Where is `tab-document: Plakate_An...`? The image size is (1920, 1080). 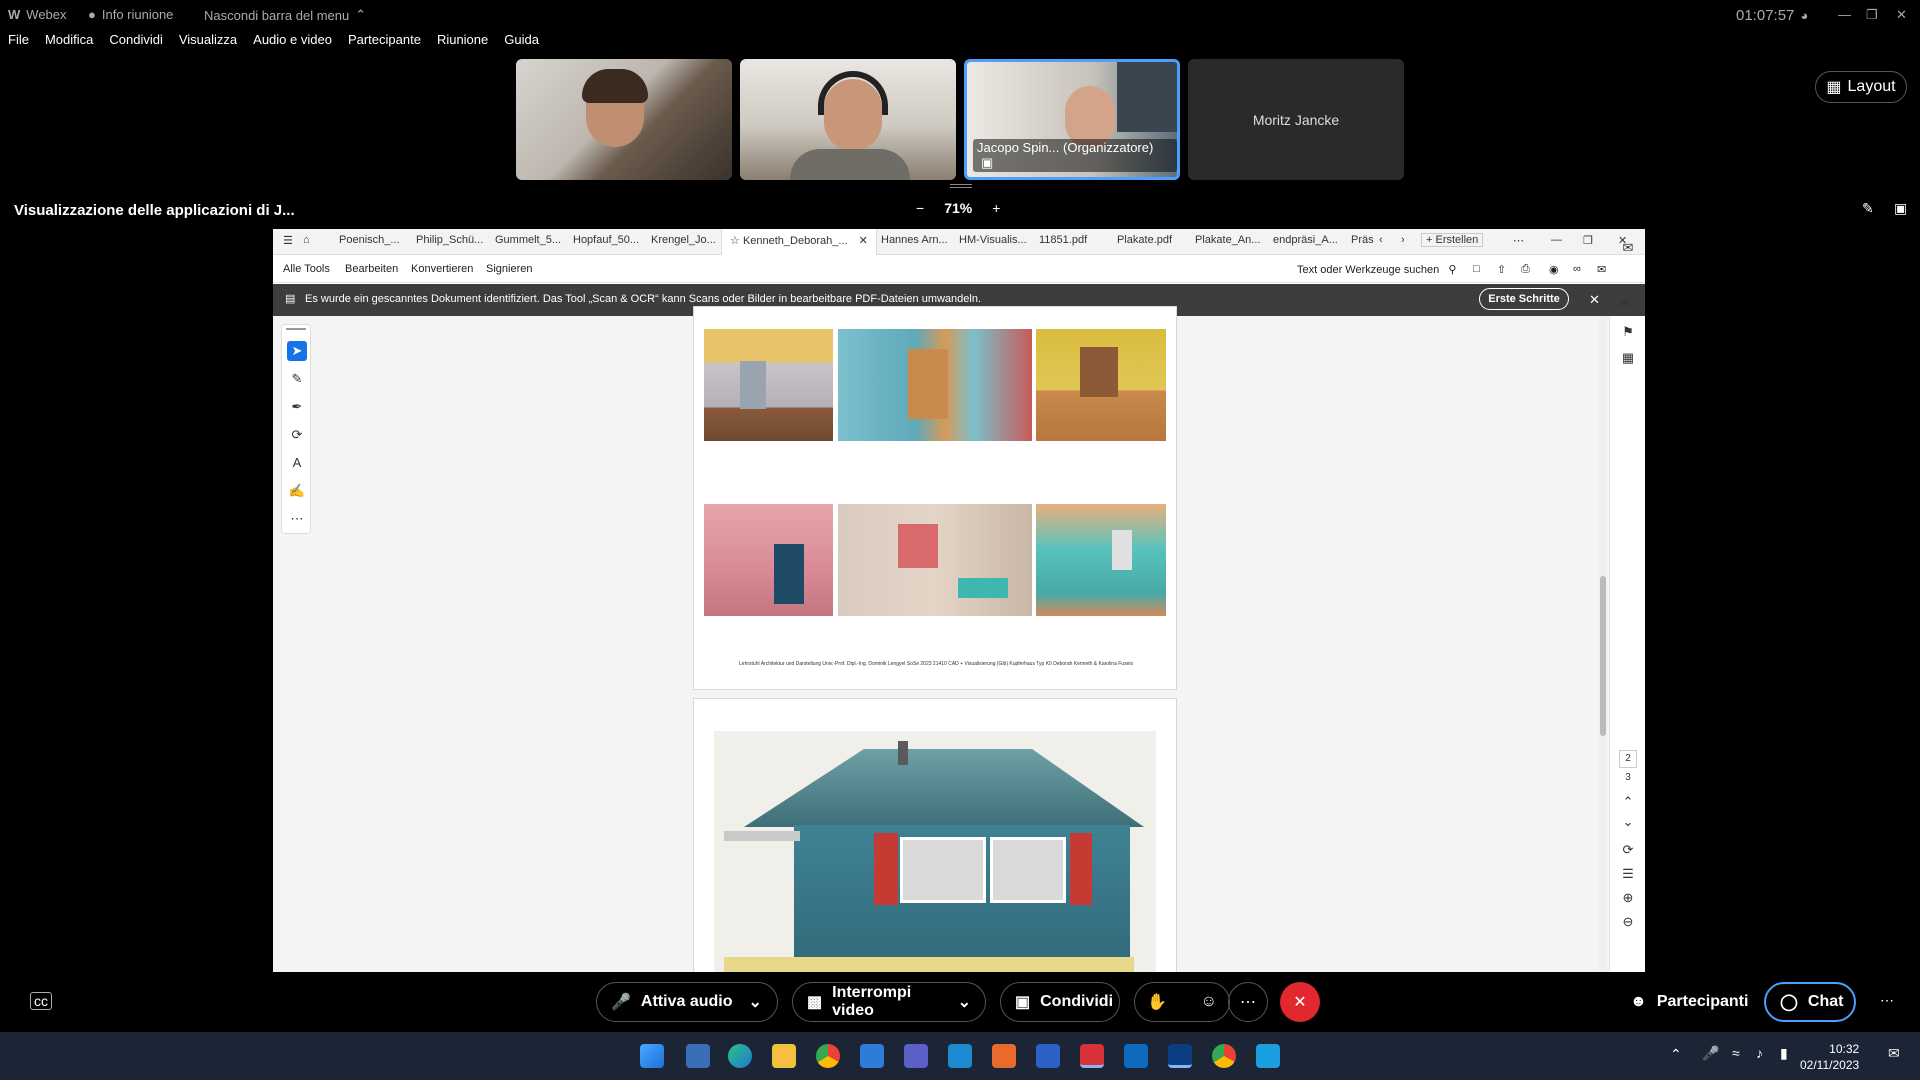 tab-document: Plakate_An... is located at coordinates (1227, 240).